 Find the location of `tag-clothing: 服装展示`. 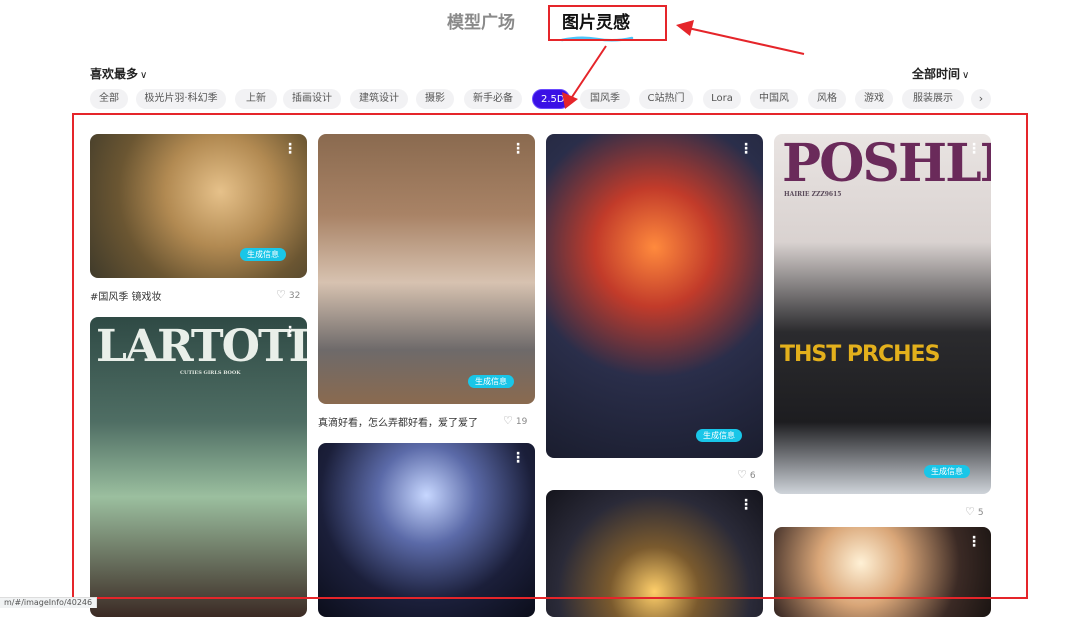

tag-clothing: 服装展示 is located at coordinates (933, 99).